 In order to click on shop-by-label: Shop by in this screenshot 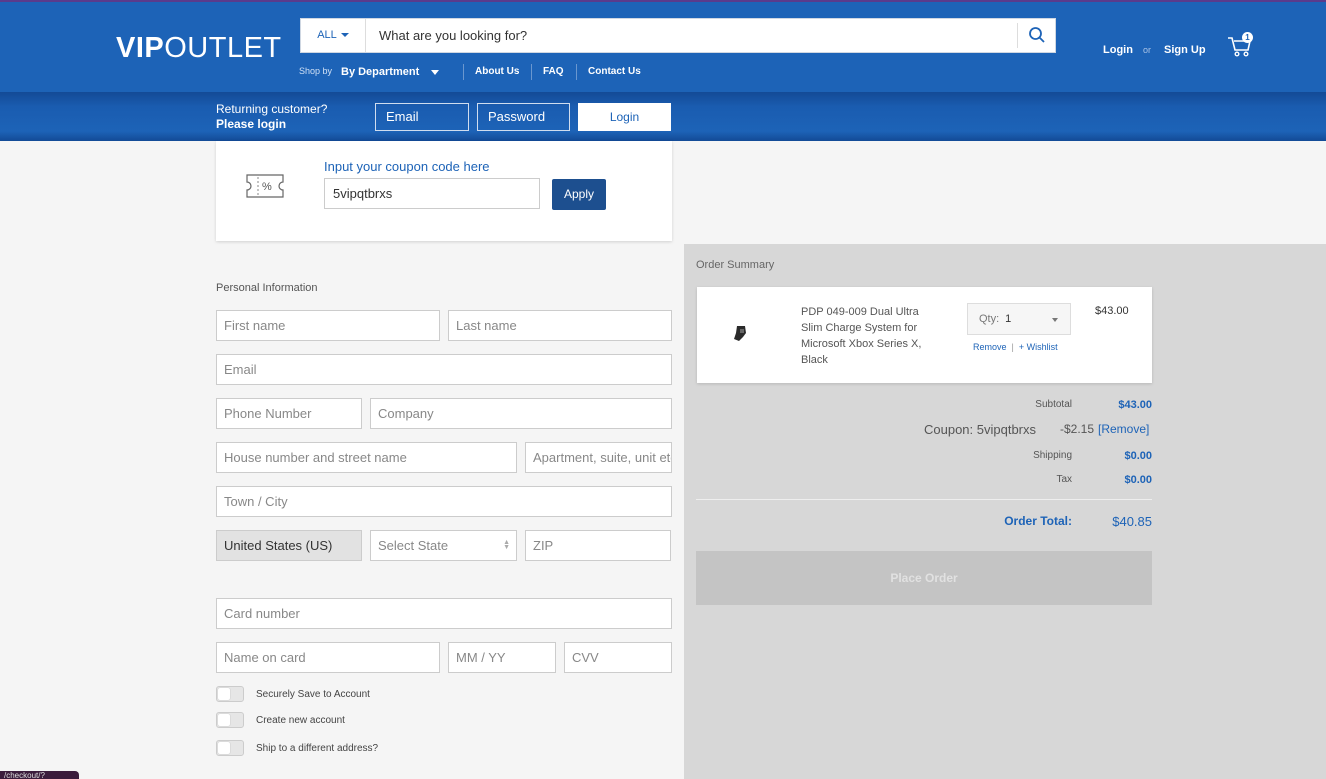, I will do `click(316, 71)`.